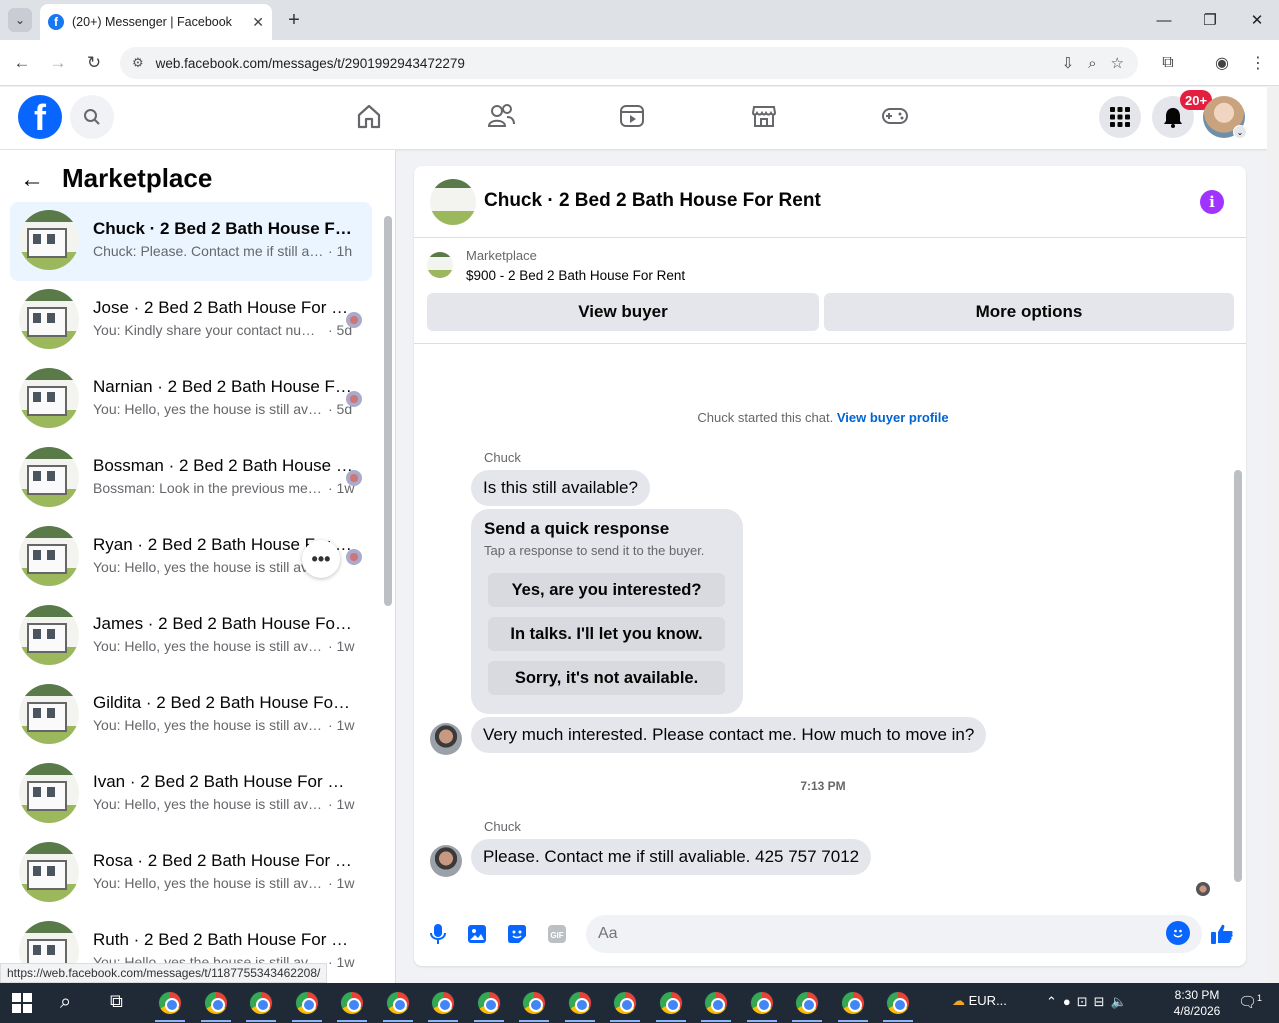 The width and height of the screenshot is (1279, 1023). I want to click on bookmark-star-icon: ☆, so click(1117, 63).